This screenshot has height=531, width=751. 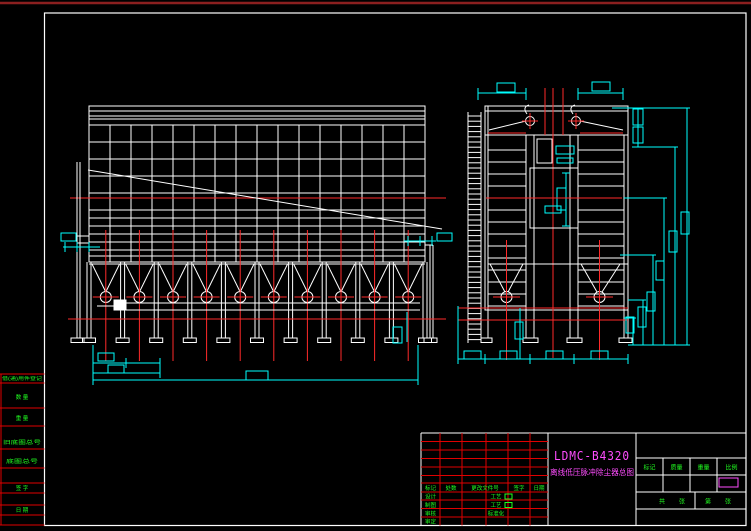 What do you see at coordinates (703, 468) in the screenshot?
I see `info-col-header: 重量` at bounding box center [703, 468].